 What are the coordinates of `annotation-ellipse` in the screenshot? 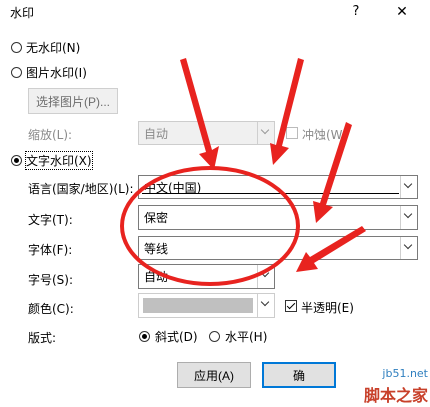 It's located at (210, 226).